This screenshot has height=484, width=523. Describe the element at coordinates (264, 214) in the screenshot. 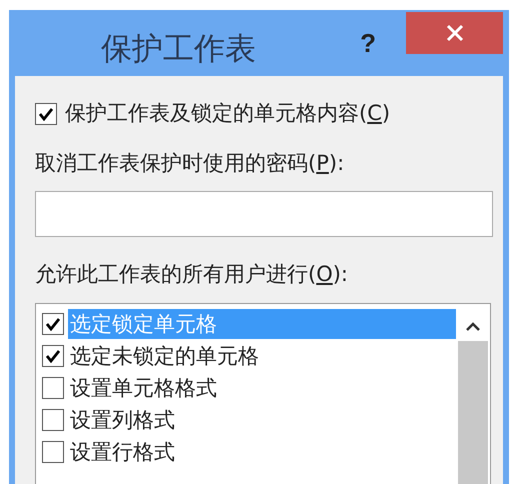

I see `password-field` at that location.